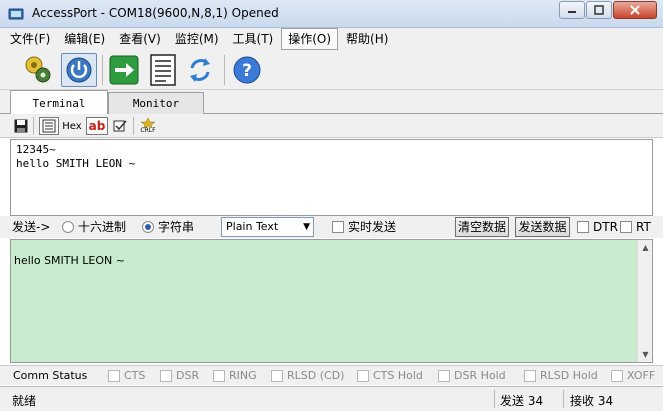  Describe the element at coordinates (38, 70) in the screenshot. I see `settings-button` at that location.